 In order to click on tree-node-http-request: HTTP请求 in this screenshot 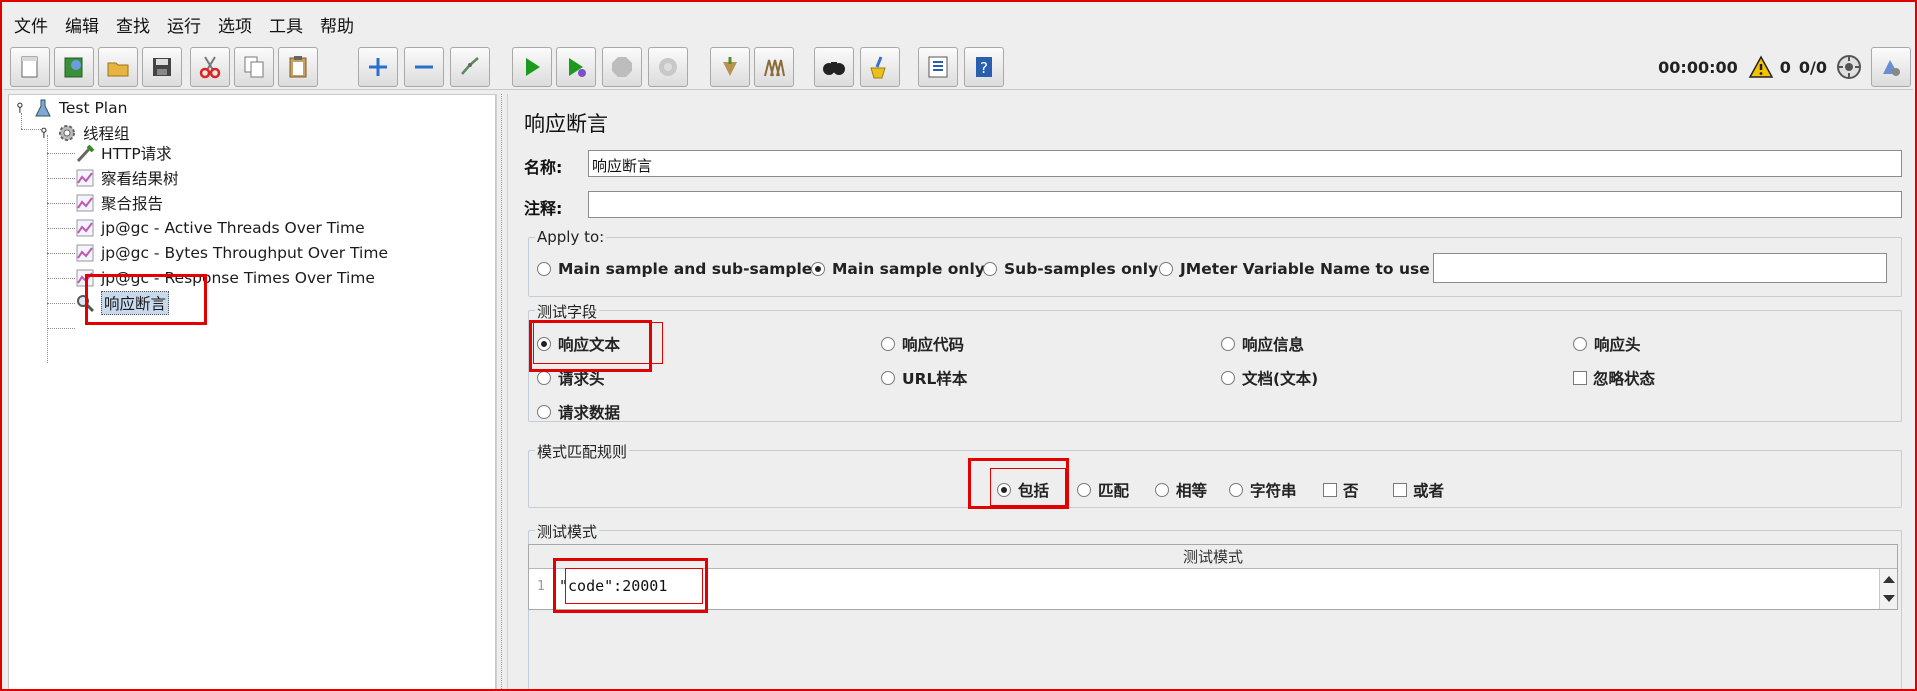, I will do `click(123, 153)`.